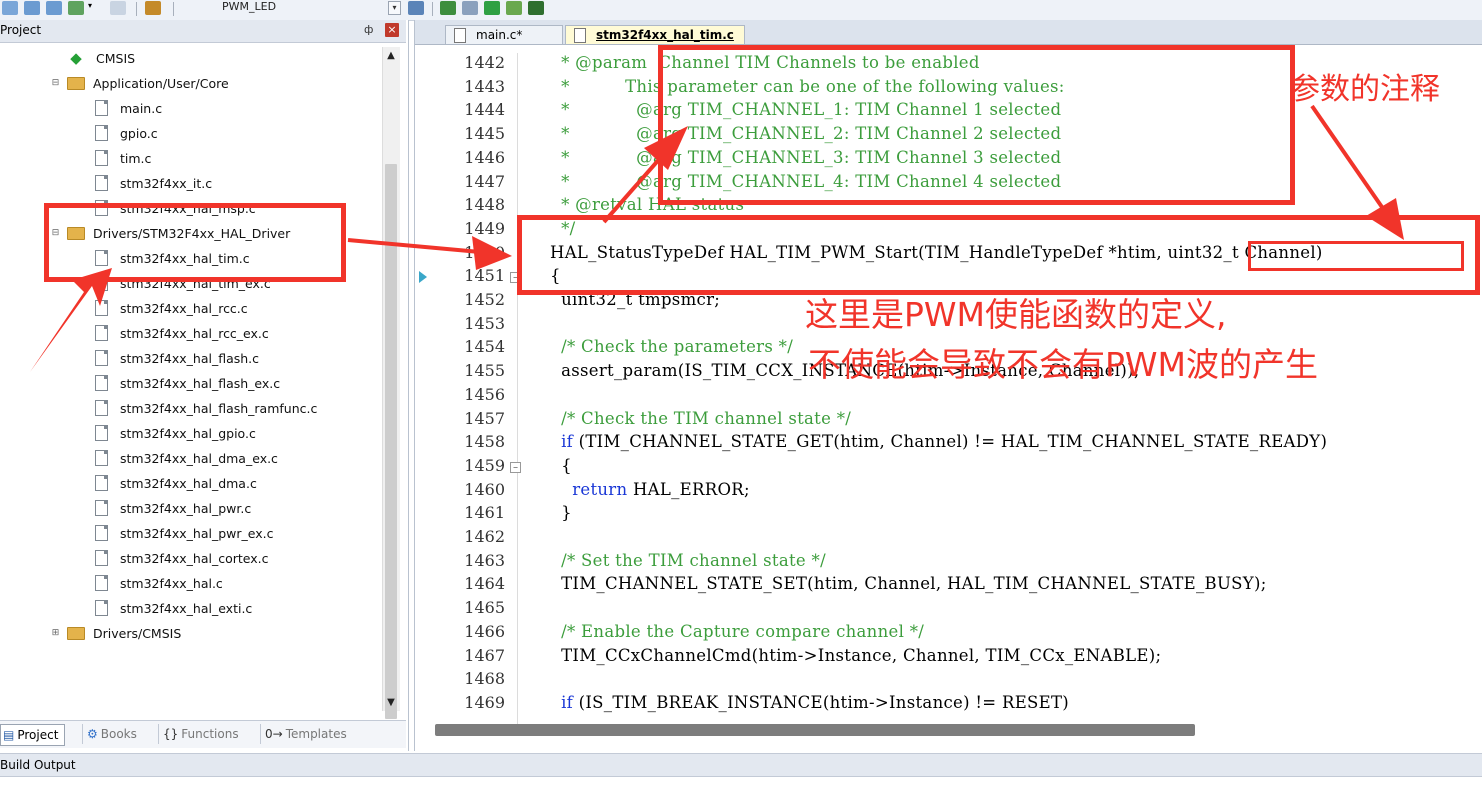  I want to click on tree-item-label: stm32f4xx_hal_dma_ex.c, so click(199, 458).